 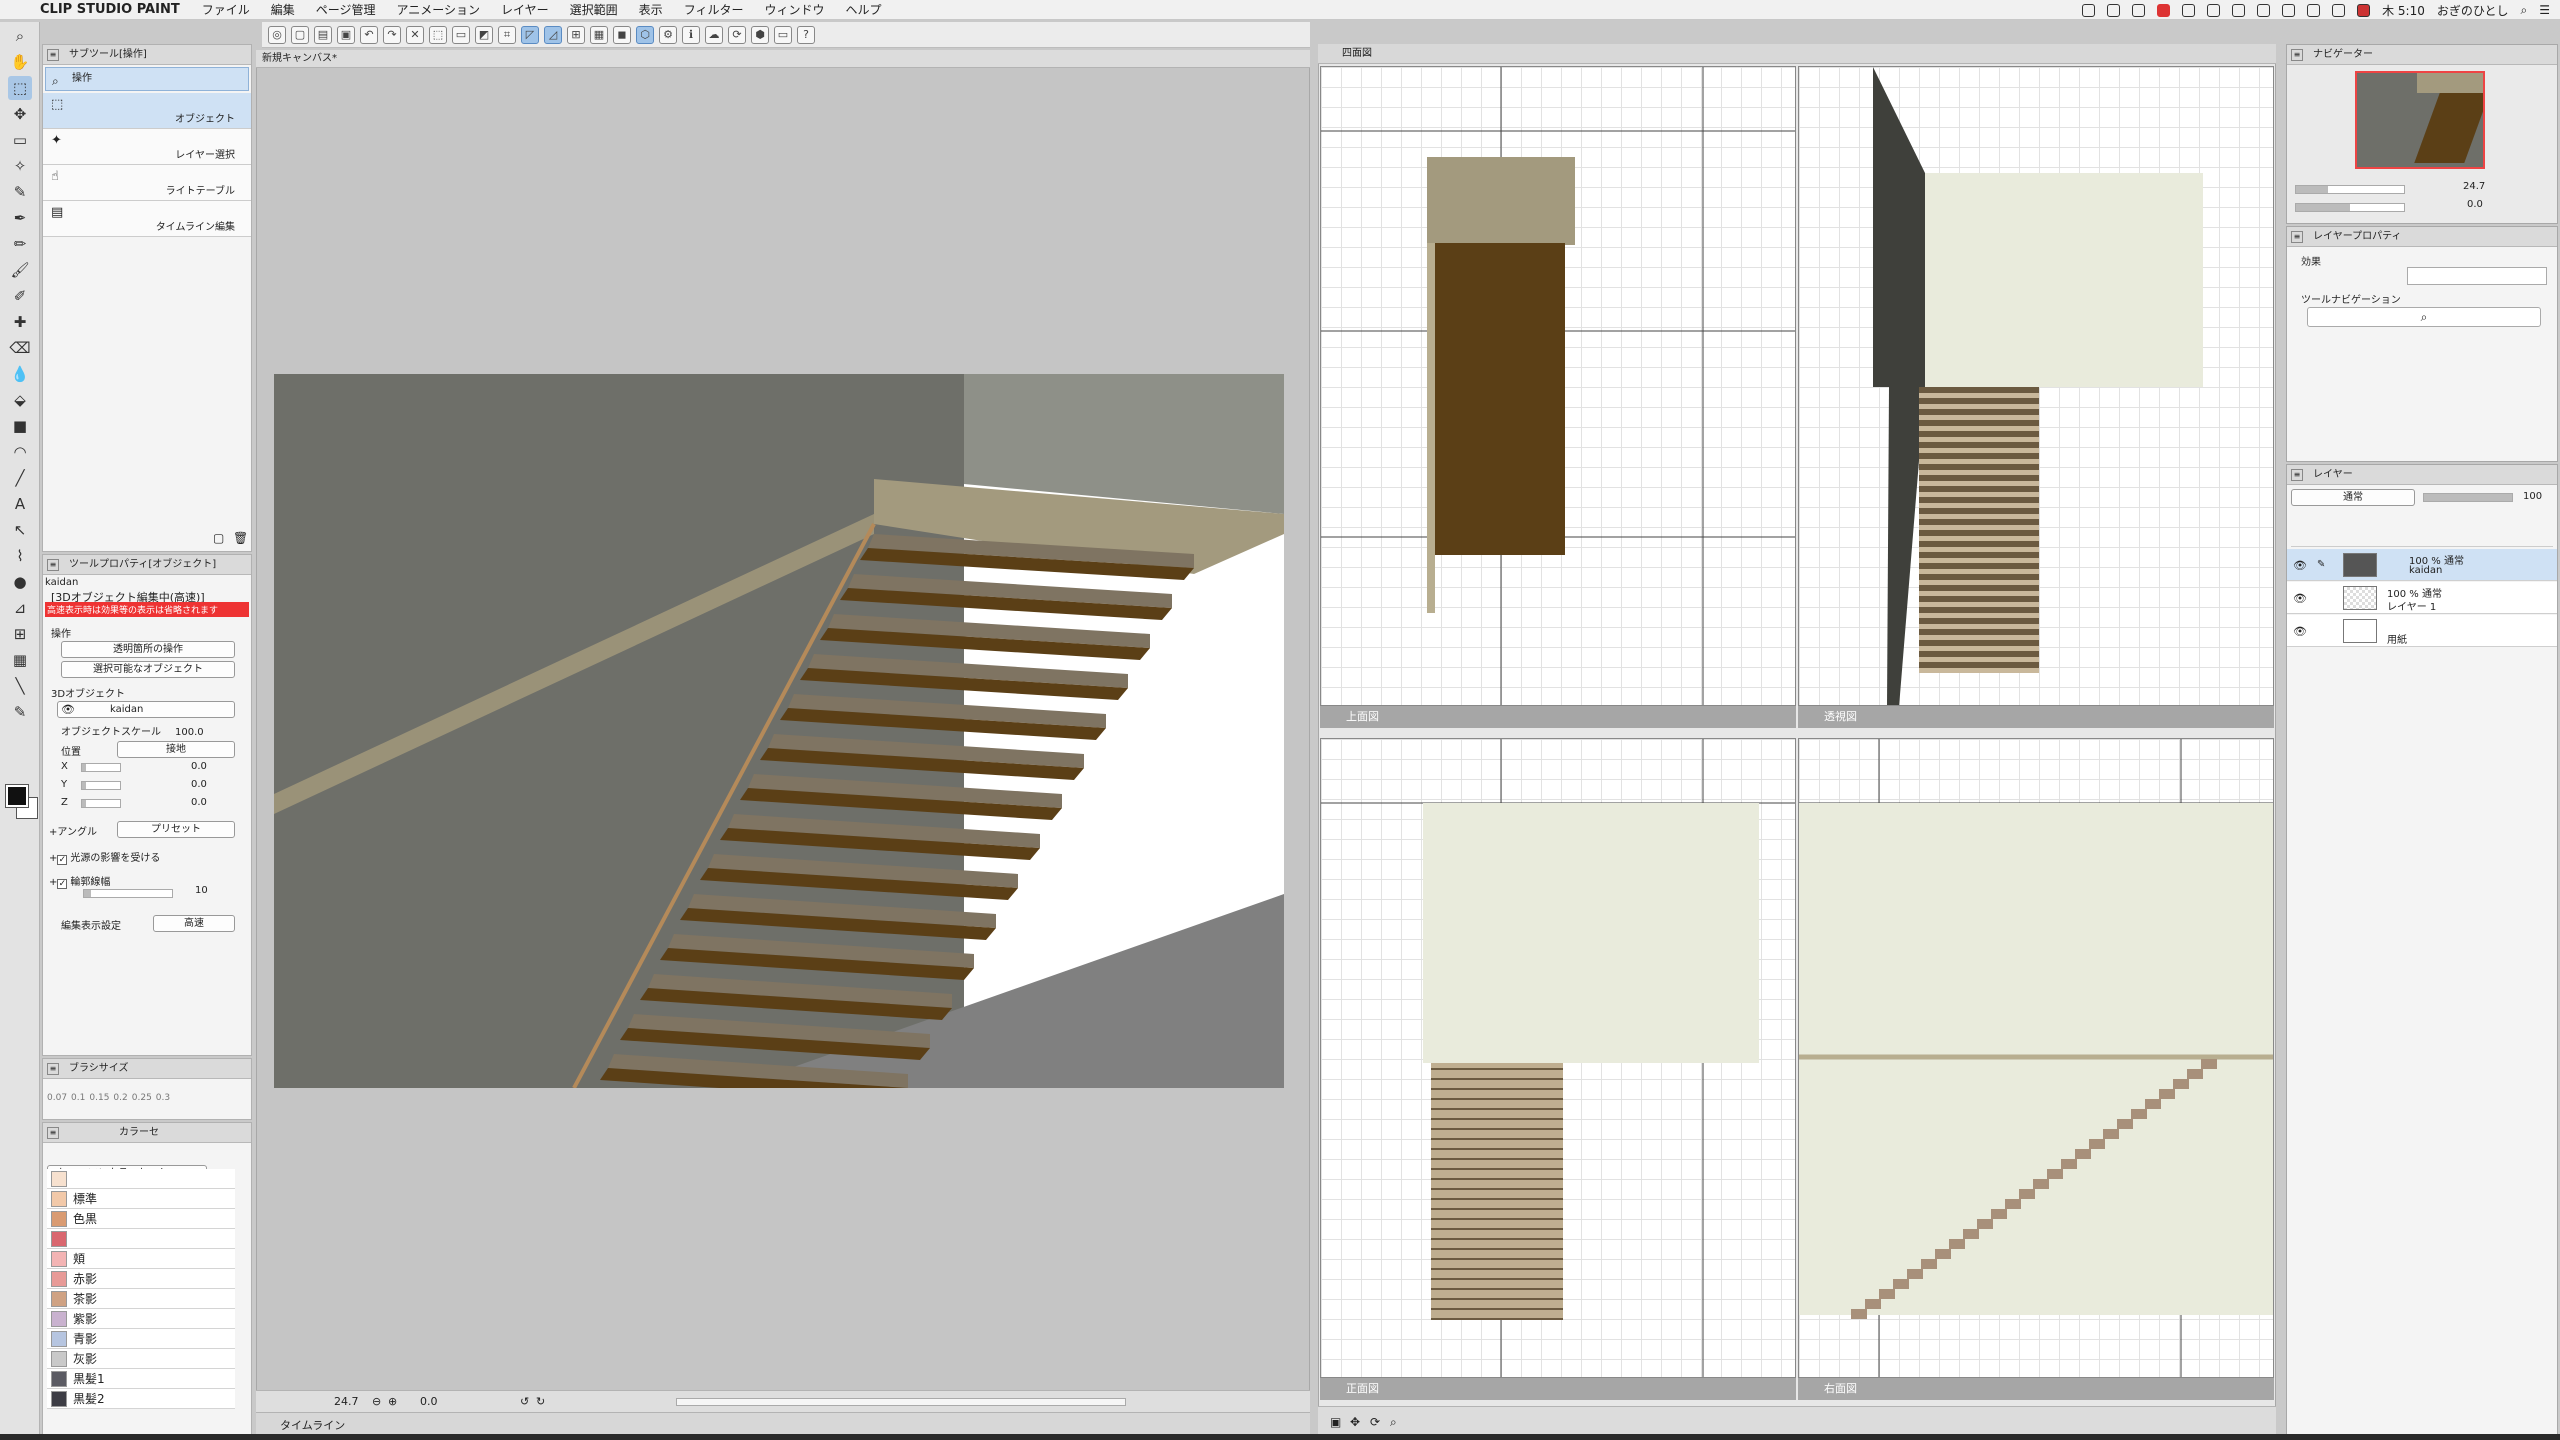 I want to click on layer-row-kaidan: 👁 ✎ 100 % 通常 kaidan, so click(x=2422, y=565).